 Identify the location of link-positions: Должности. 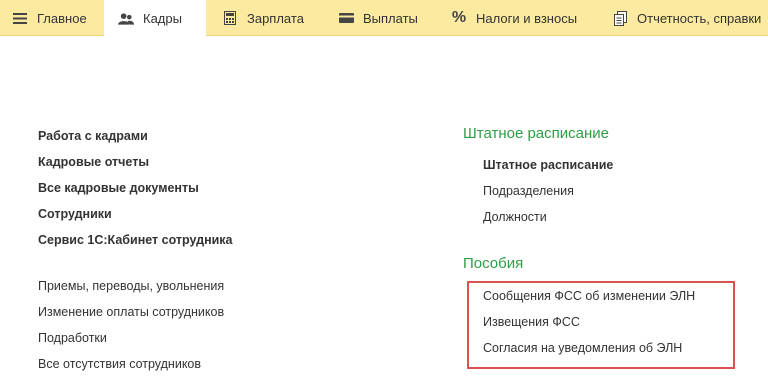
(515, 217).